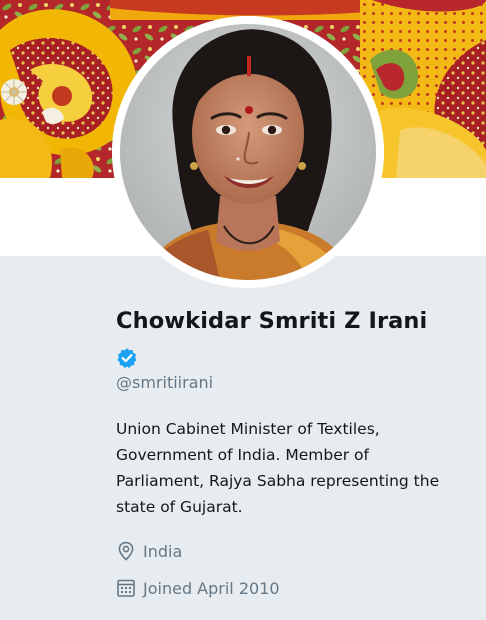 This screenshot has height=620, width=486. What do you see at coordinates (248, 429) in the screenshot?
I see `bio-line: Union Cabinet Minister of Textiles,` at bounding box center [248, 429].